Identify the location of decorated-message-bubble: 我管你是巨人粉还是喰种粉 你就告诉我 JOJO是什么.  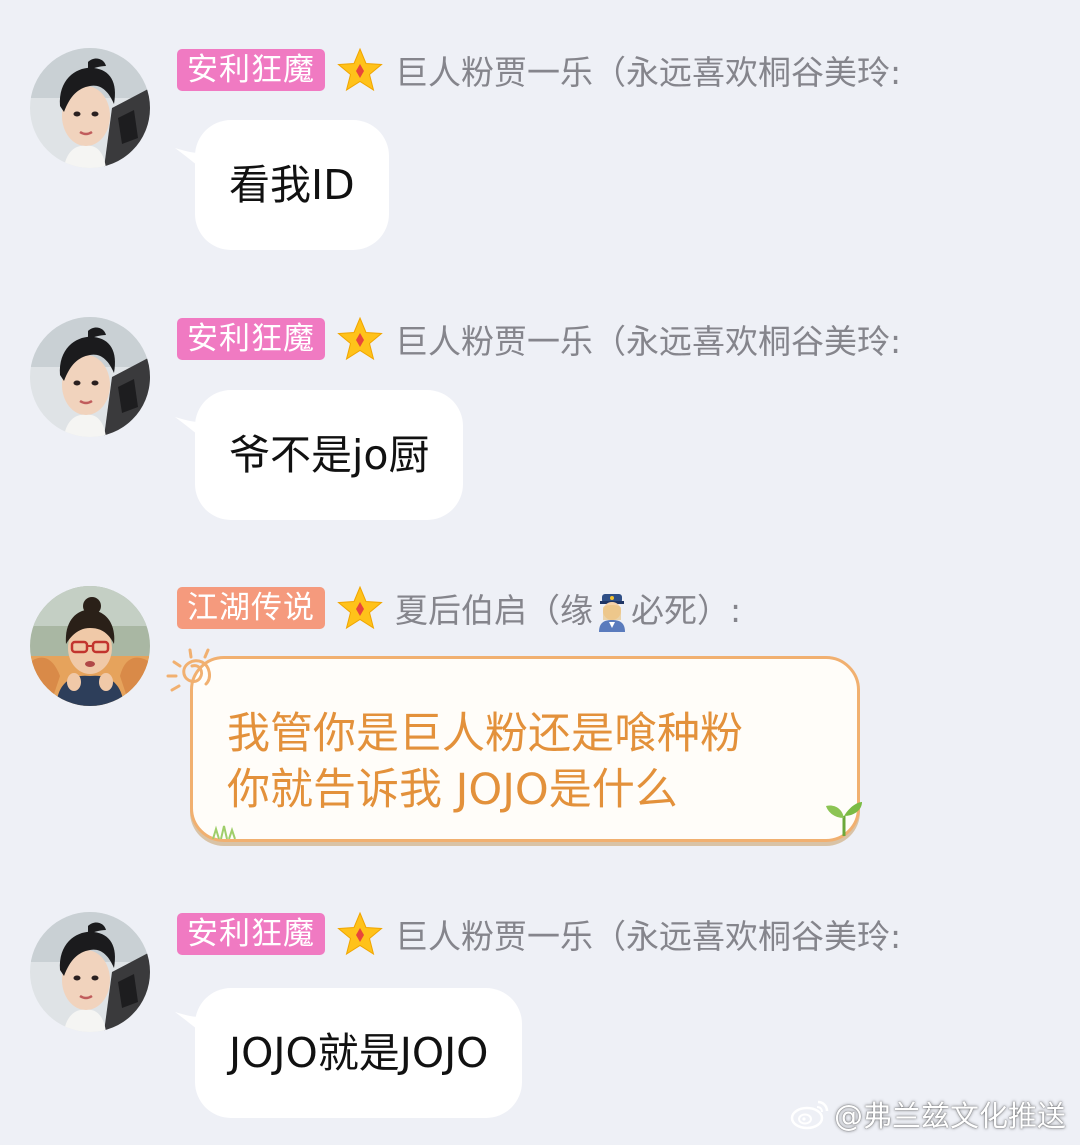
(525, 749).